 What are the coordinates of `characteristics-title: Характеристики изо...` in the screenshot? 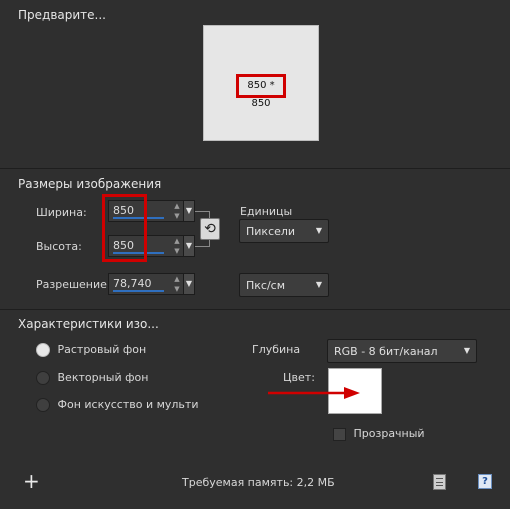 It's located at (88, 324).